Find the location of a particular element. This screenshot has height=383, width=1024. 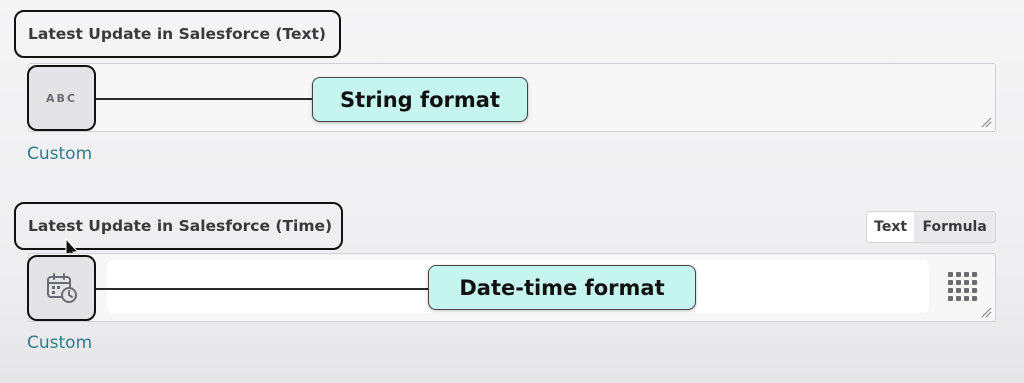

keypad-icon is located at coordinates (962, 286).